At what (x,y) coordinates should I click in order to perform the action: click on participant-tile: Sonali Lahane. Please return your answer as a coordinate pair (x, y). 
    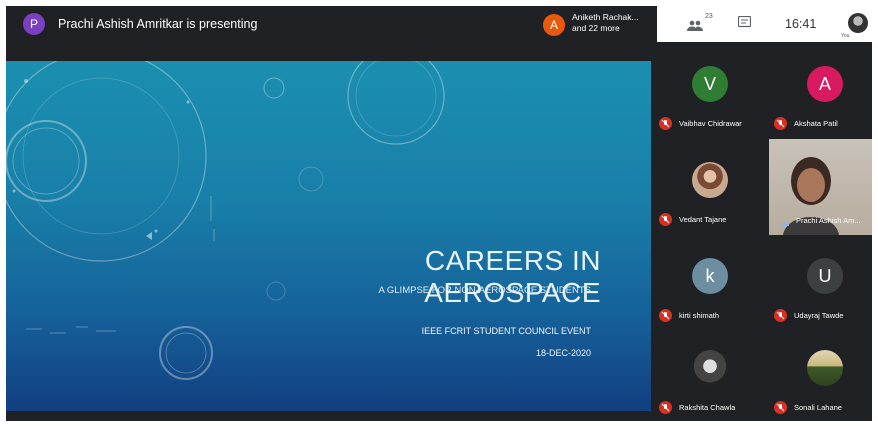
    Looking at the image, I should click on (820, 376).